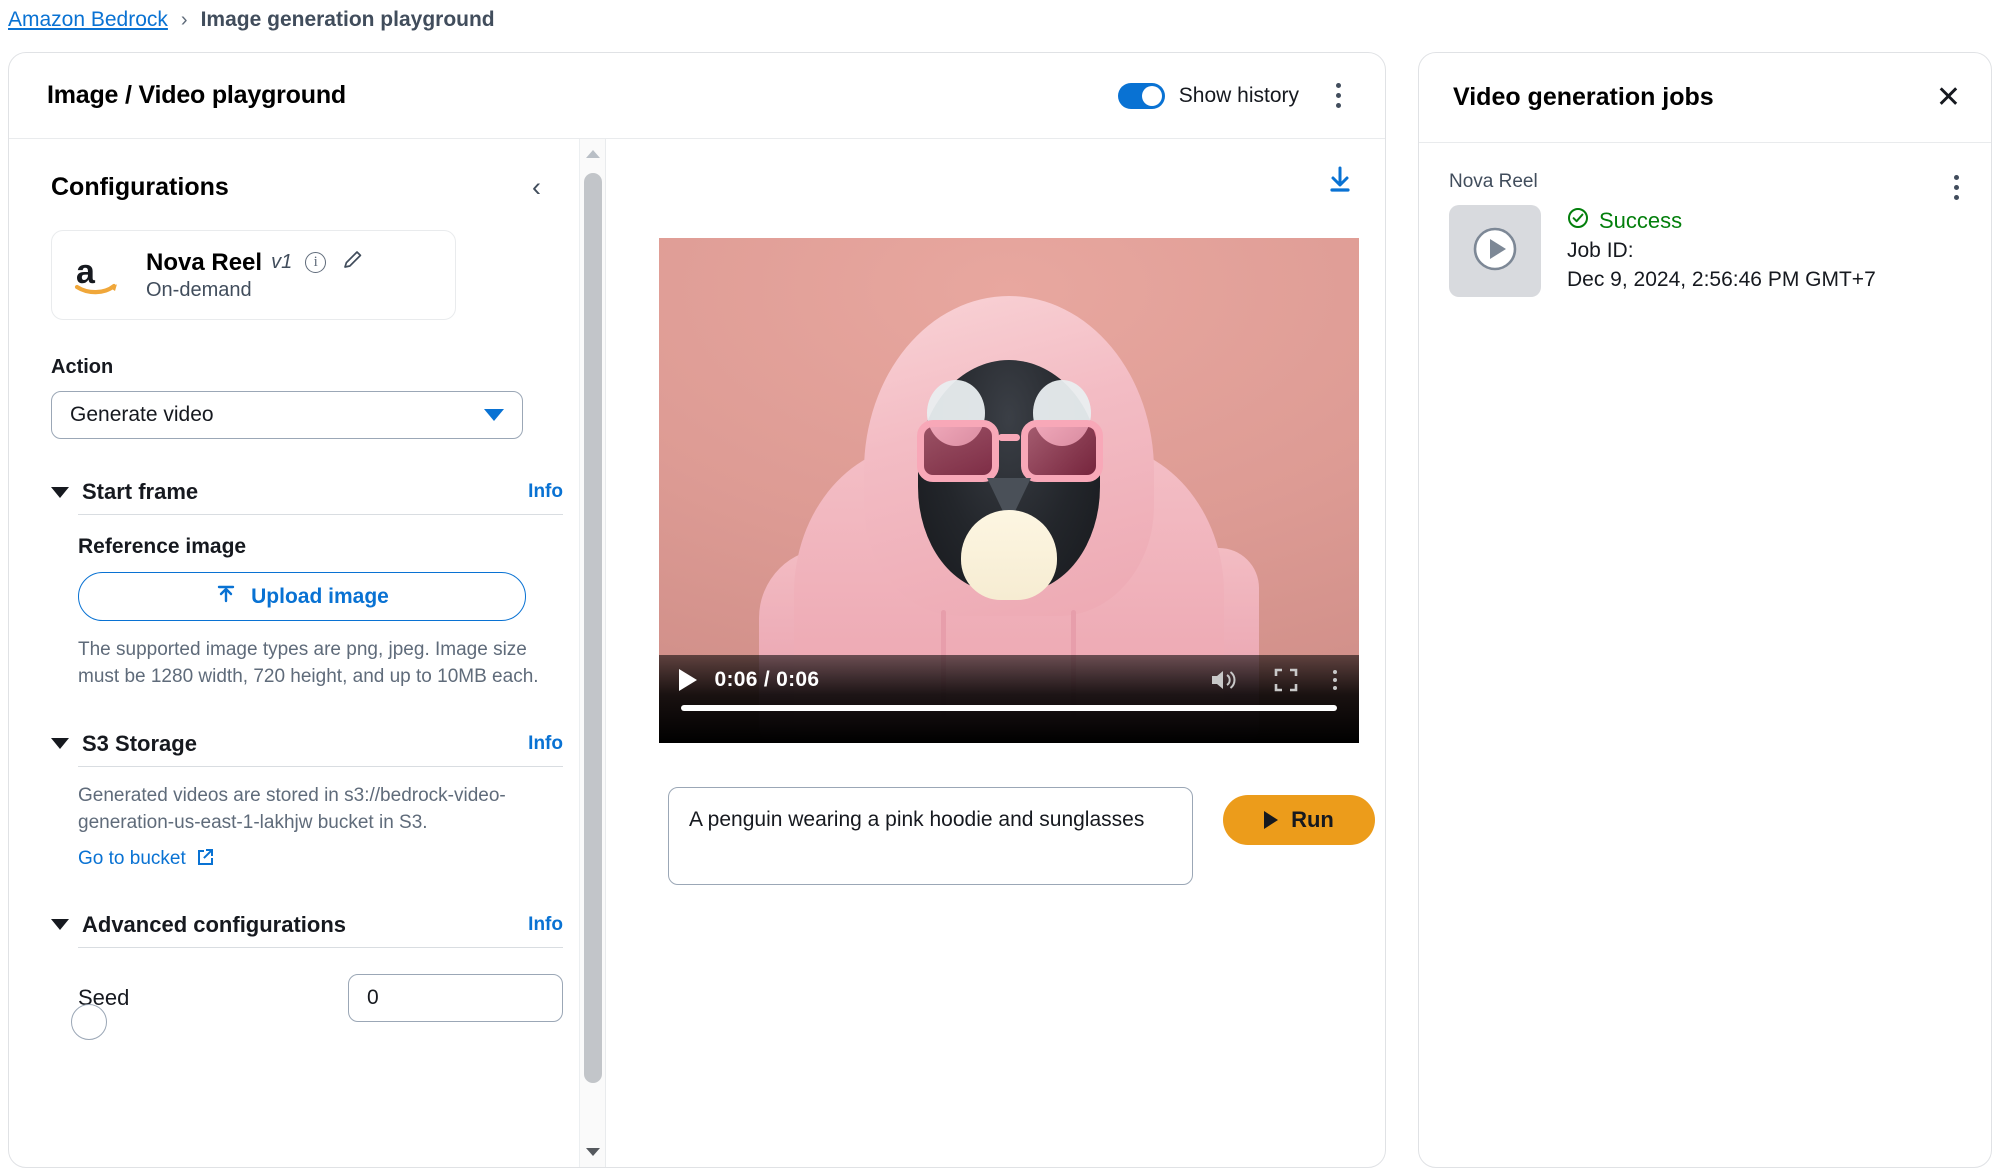  I want to click on svg-text: a, so click(86, 272).